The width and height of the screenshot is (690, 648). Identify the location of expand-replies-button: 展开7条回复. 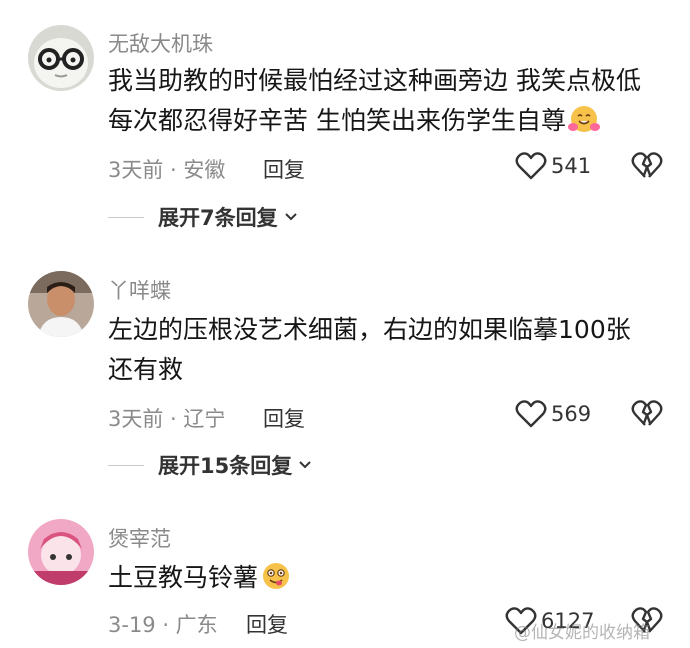
(203, 217).